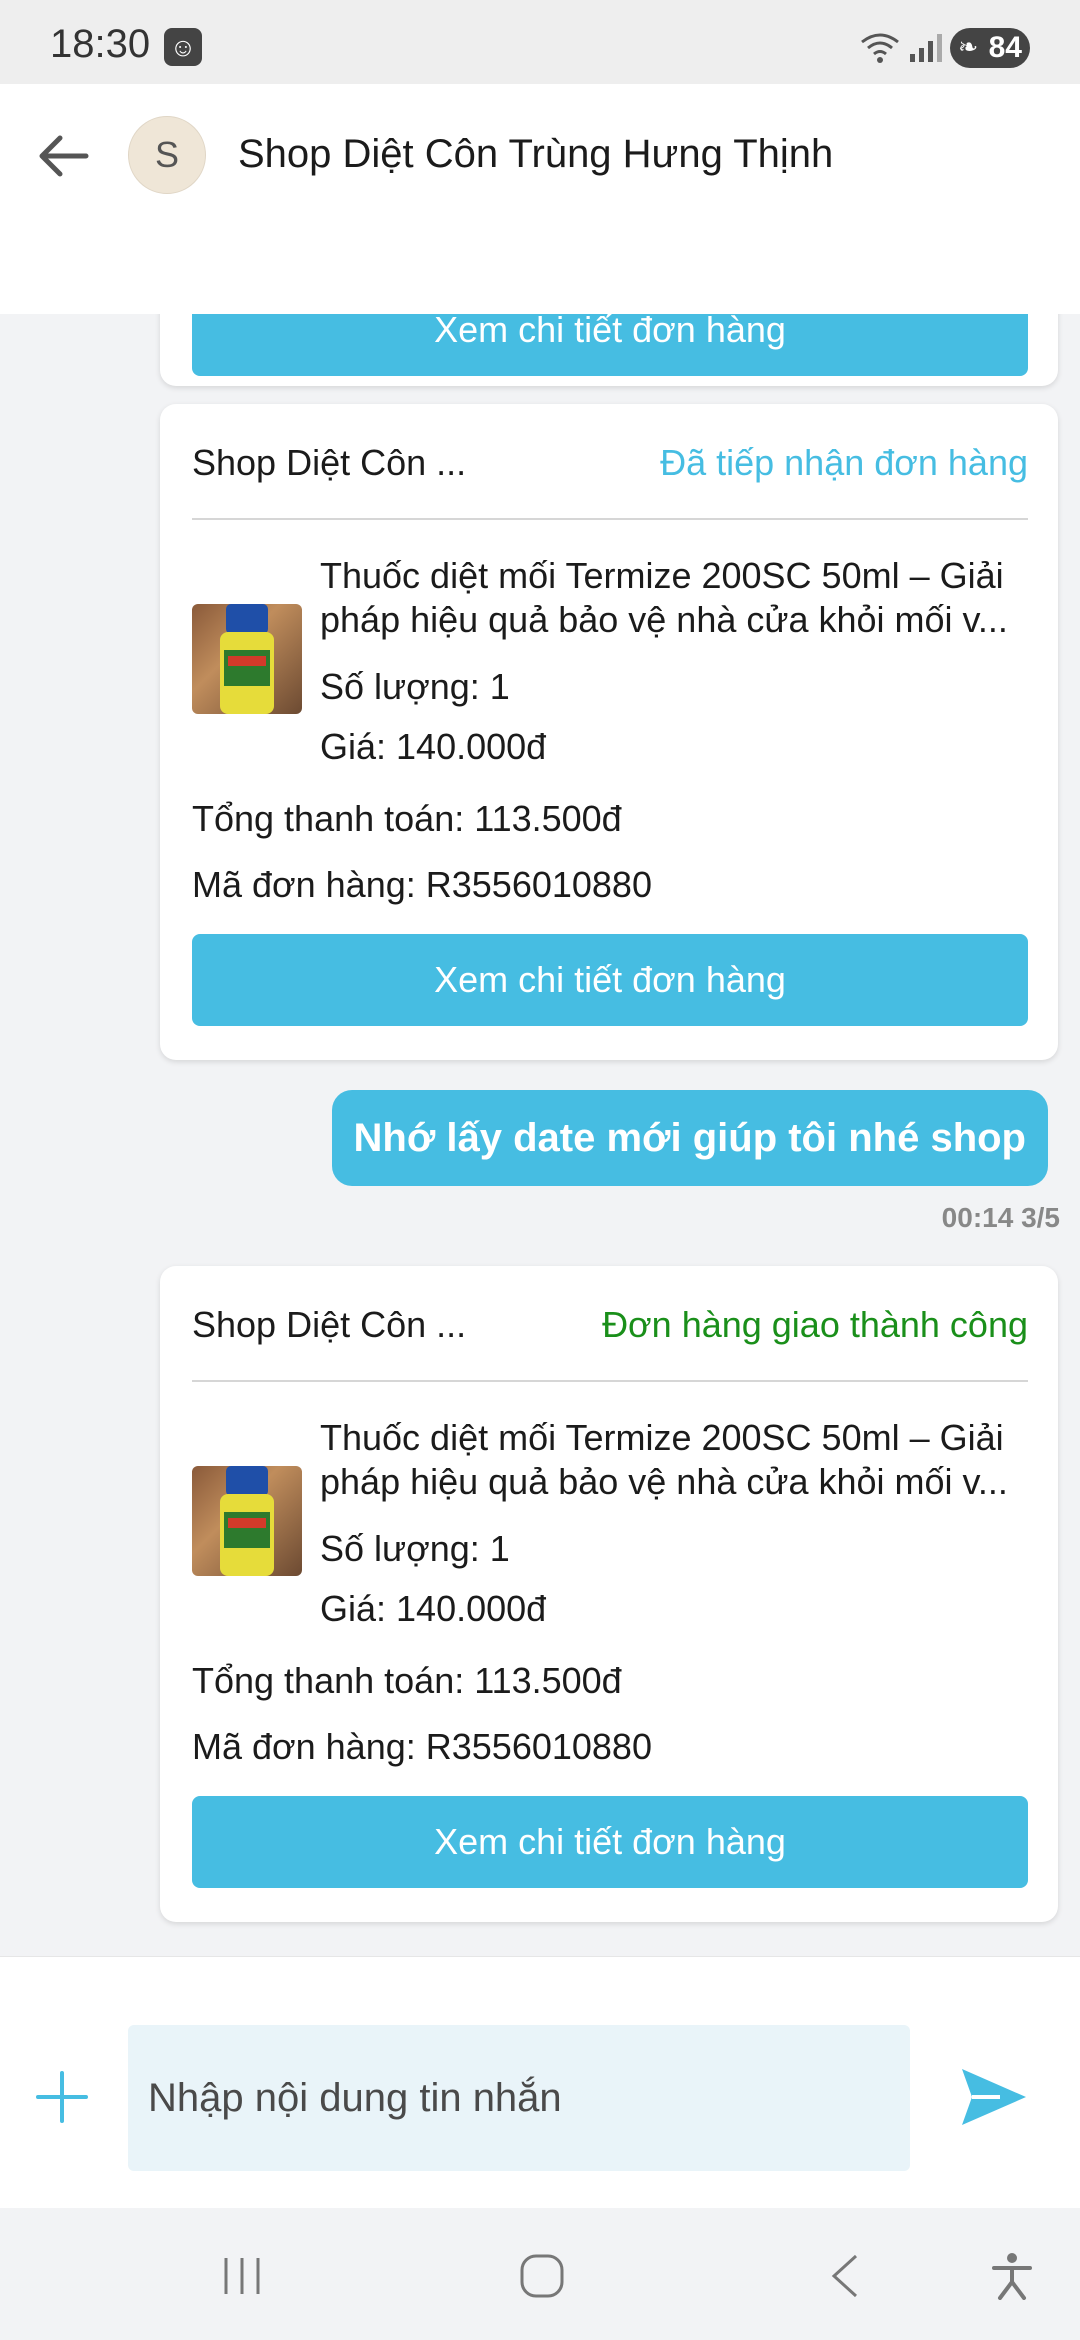 The image size is (1080, 2340). I want to click on status-bar: 18:30 ☺ ❧ 84, so click(540, 42).